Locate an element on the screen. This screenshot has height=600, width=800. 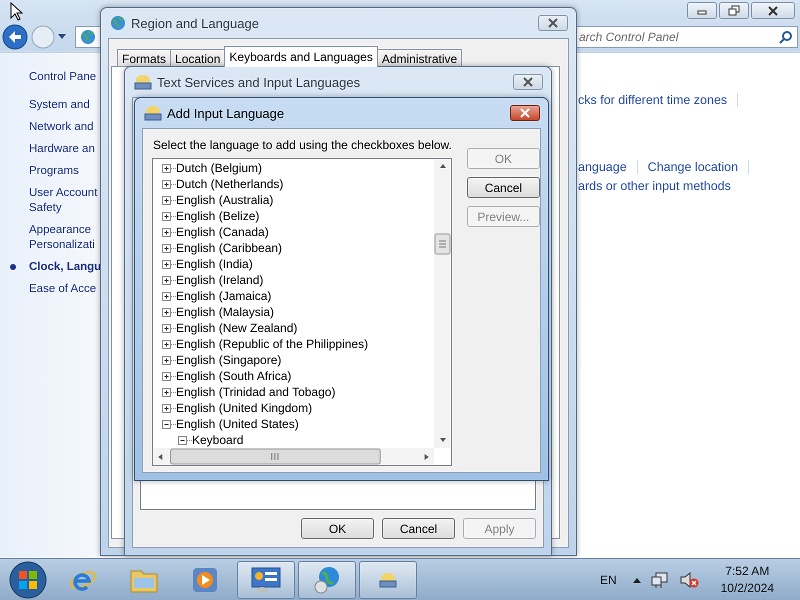
tree-item-label: English (Belize) is located at coordinates (218, 216).